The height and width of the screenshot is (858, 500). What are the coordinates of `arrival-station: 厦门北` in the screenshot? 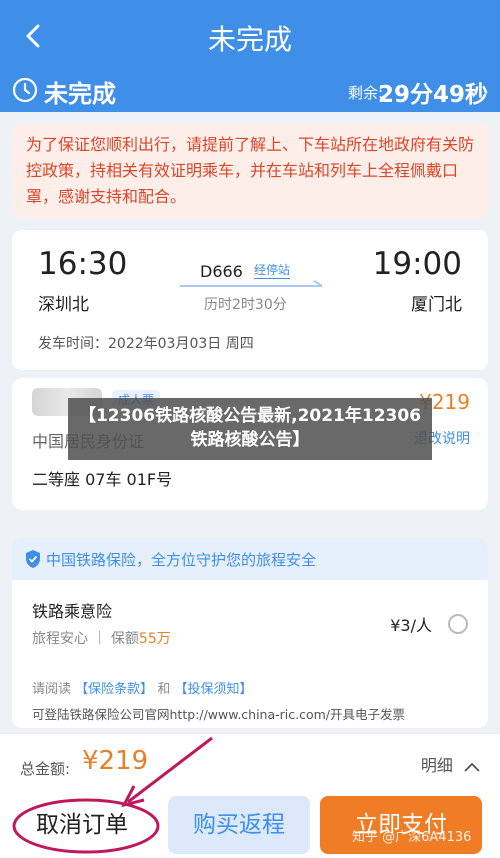 It's located at (436, 305).